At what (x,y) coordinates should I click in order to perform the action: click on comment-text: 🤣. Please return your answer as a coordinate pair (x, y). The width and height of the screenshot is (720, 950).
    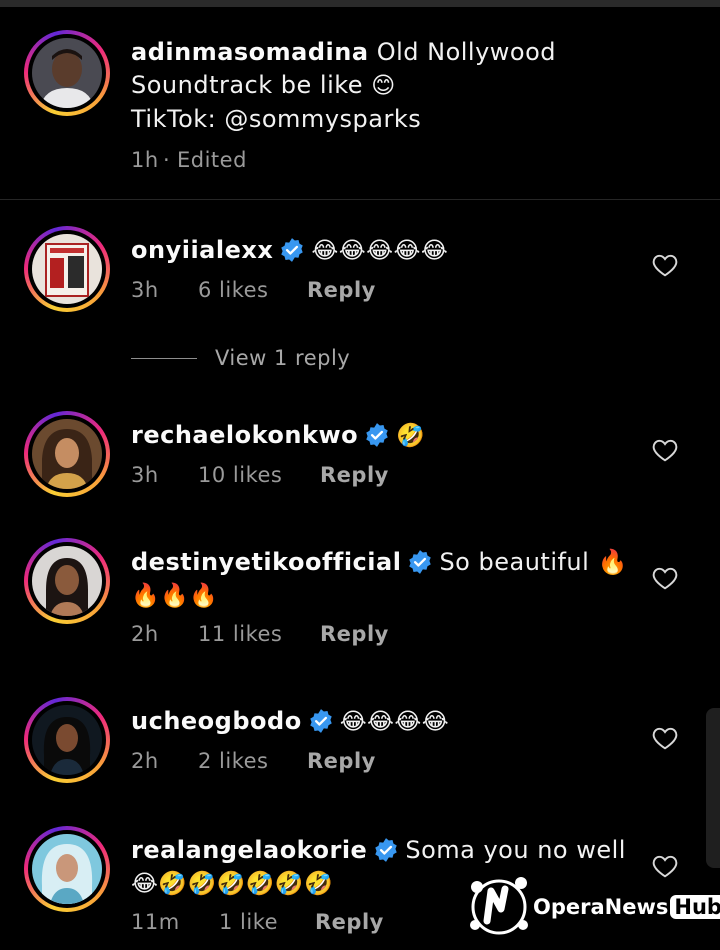
    Looking at the image, I should click on (411, 436).